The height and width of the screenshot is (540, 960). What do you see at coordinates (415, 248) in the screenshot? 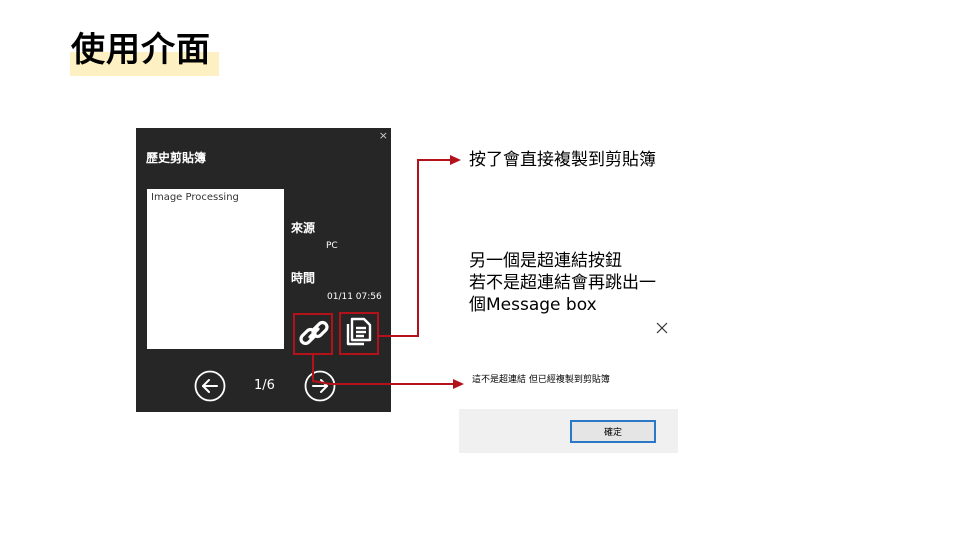
I see `copy-connector` at bounding box center [415, 248].